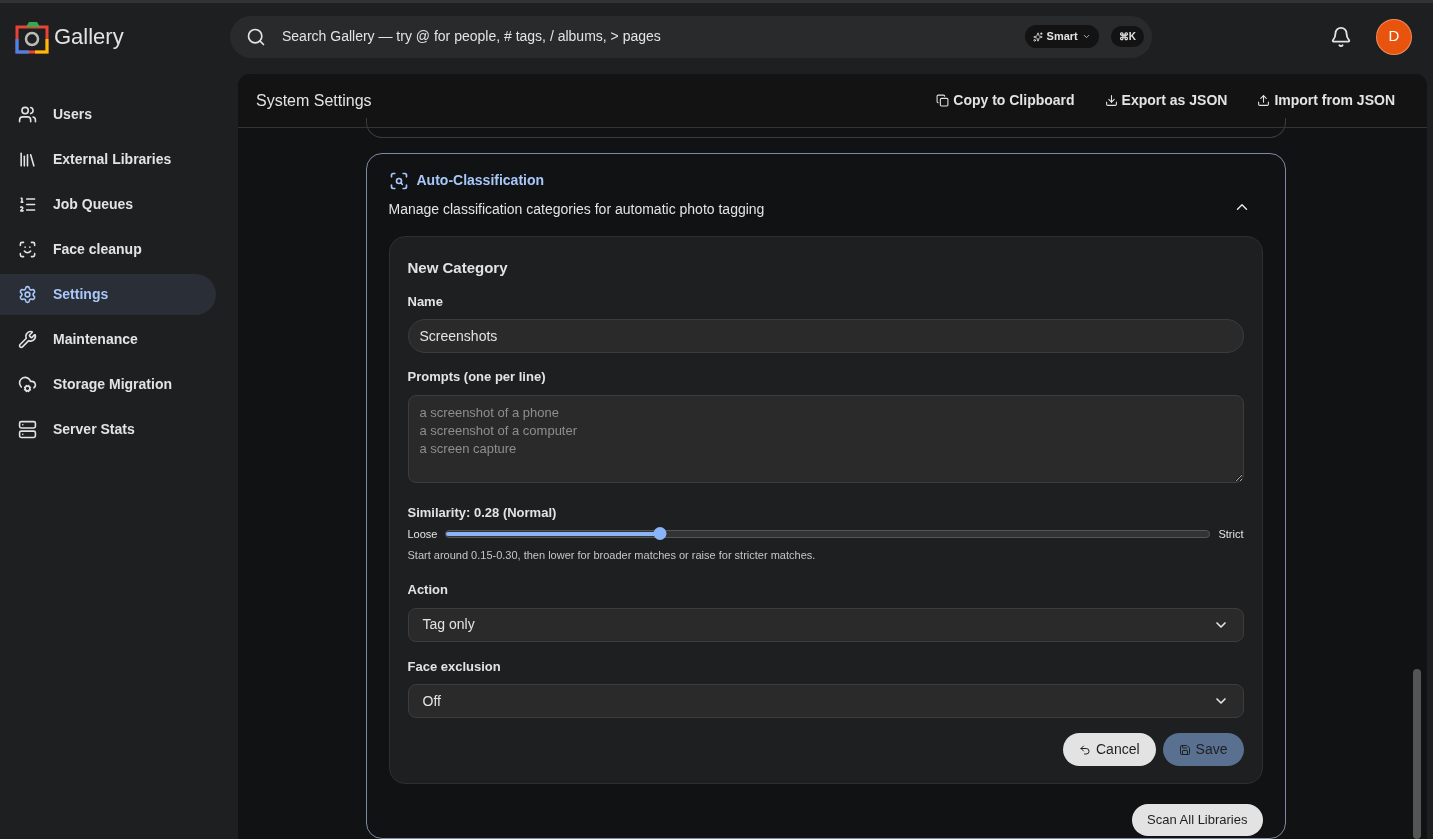  I want to click on section-title: Auto-Classification, so click(480, 180).